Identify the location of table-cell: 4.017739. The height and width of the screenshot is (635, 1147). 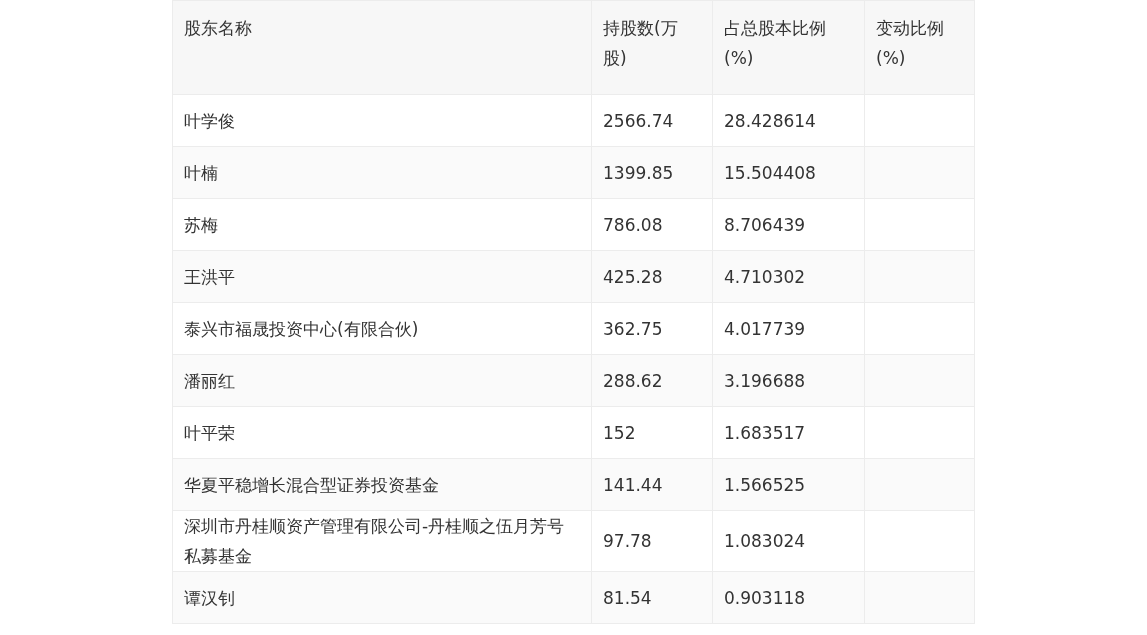
(788, 328).